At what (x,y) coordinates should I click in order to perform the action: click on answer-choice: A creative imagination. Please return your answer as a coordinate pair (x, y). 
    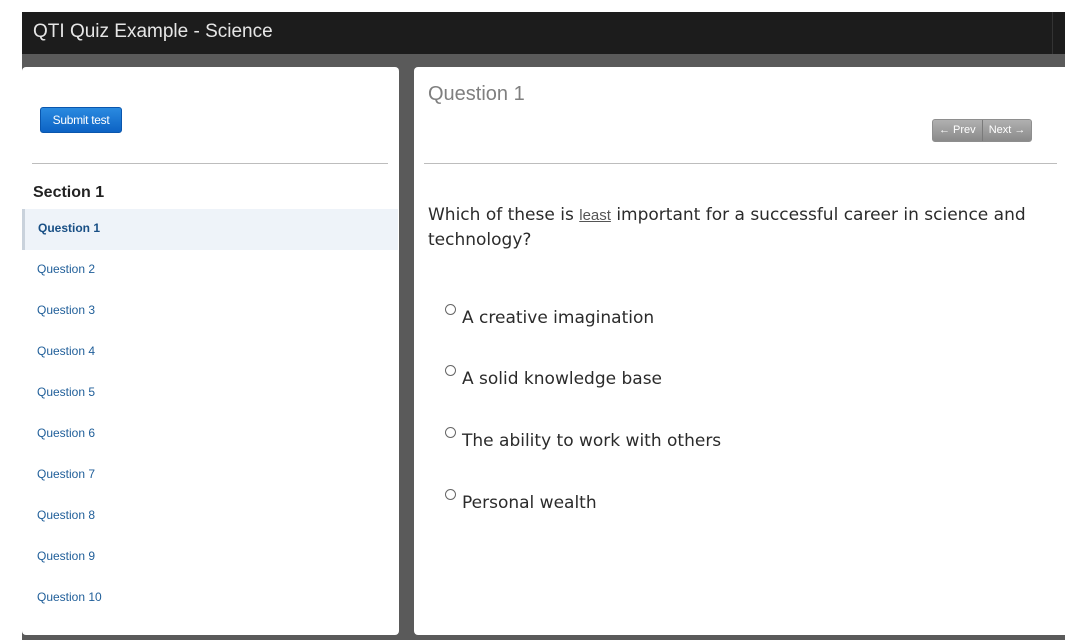
    Looking at the image, I should click on (549, 315).